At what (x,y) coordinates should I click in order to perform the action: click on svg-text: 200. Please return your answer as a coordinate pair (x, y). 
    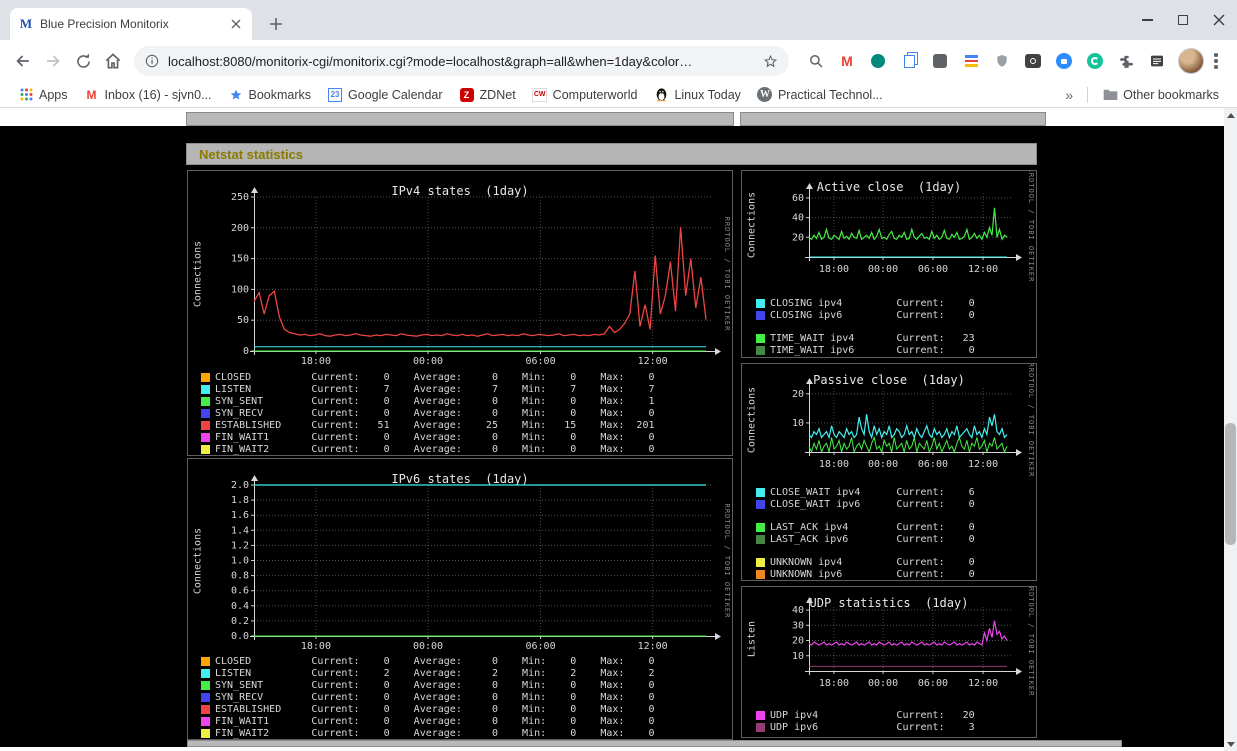
    Looking at the image, I should click on (240, 228).